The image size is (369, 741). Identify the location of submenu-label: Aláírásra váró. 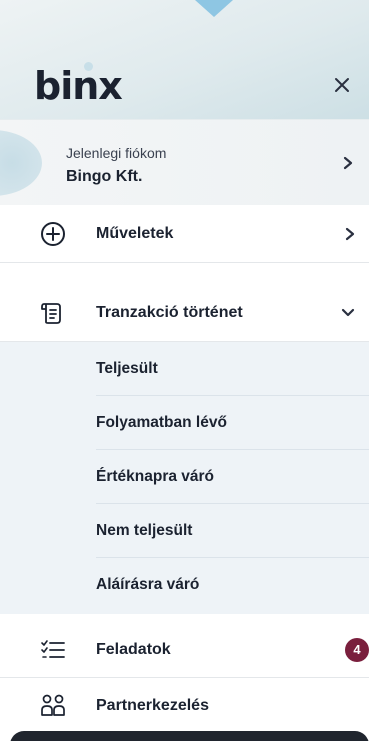
(148, 584).